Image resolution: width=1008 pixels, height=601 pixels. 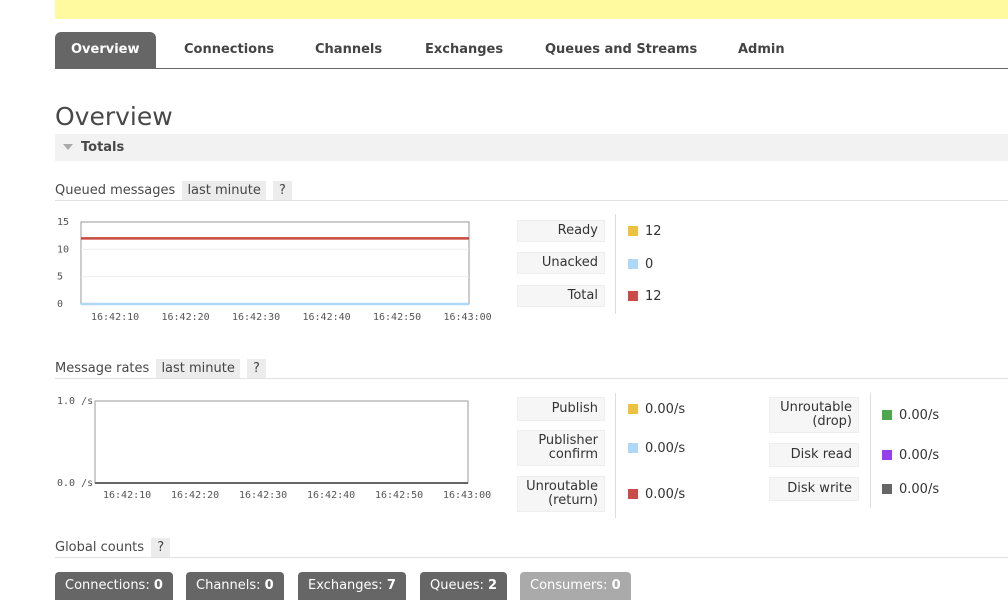 I want to click on unroutable-return-label-line: Unroutable, so click(x=562, y=486).